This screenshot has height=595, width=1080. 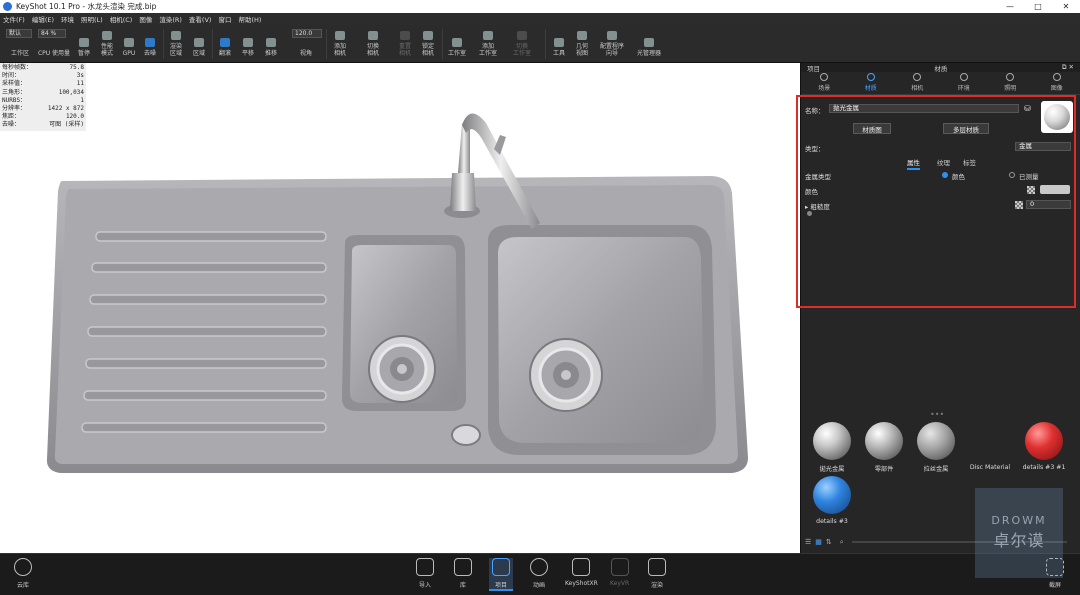 What do you see at coordinates (1055, 189) in the screenshot?
I see `color-swatch` at bounding box center [1055, 189].